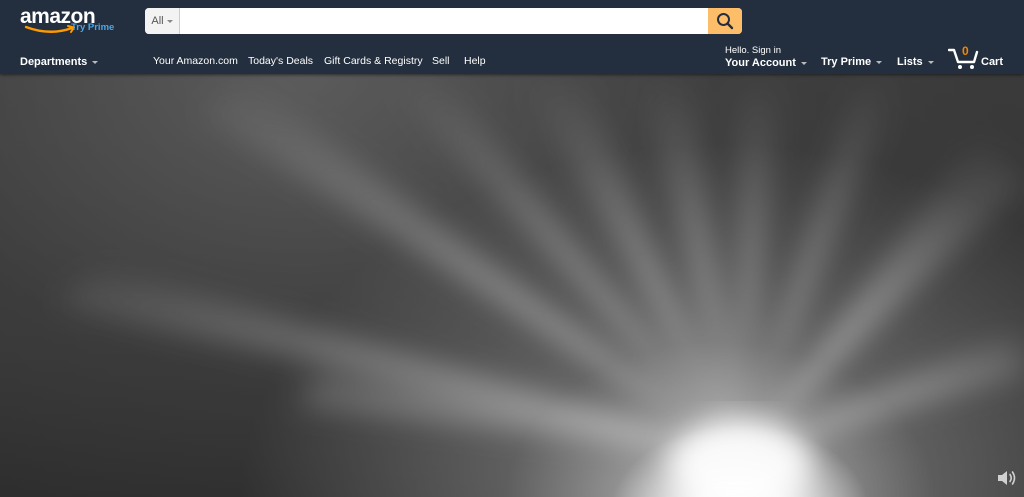 This screenshot has width=1024, height=497. I want to click on nav-help: Help, so click(475, 61).